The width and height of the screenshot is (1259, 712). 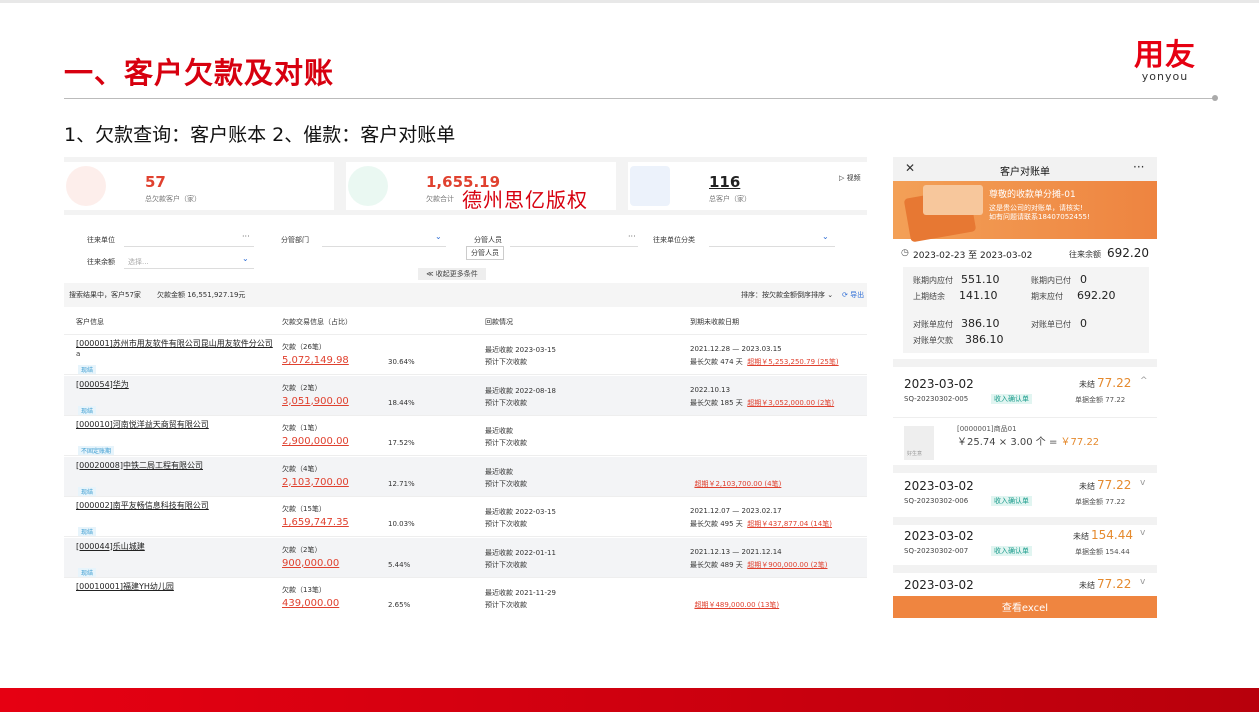 I want to click on overdue-link: 超期￥2,103,700.00 (4笔), so click(x=737, y=484).